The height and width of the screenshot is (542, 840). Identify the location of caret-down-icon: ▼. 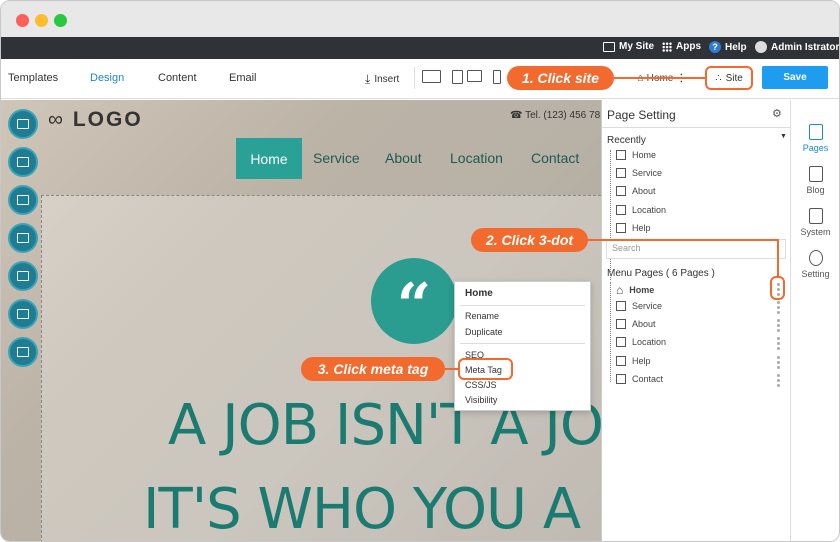
(783, 136).